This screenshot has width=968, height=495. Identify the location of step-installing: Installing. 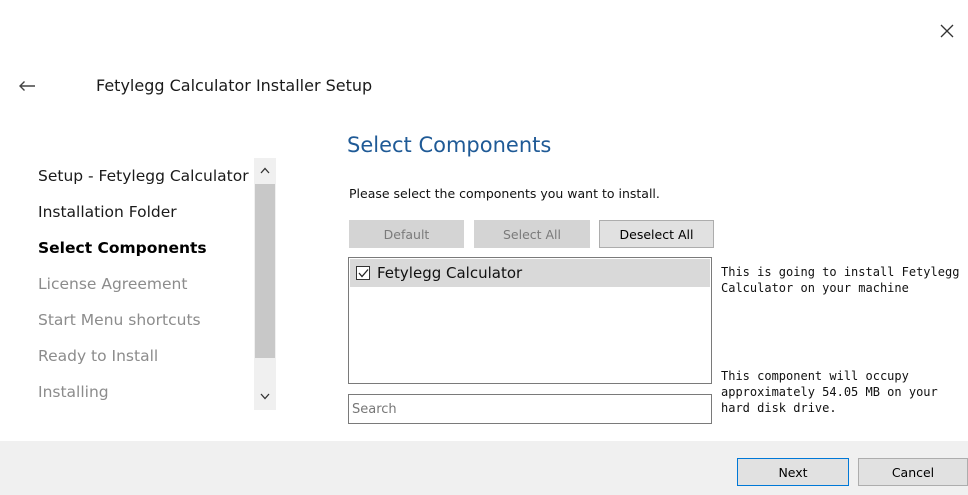
(73, 392).